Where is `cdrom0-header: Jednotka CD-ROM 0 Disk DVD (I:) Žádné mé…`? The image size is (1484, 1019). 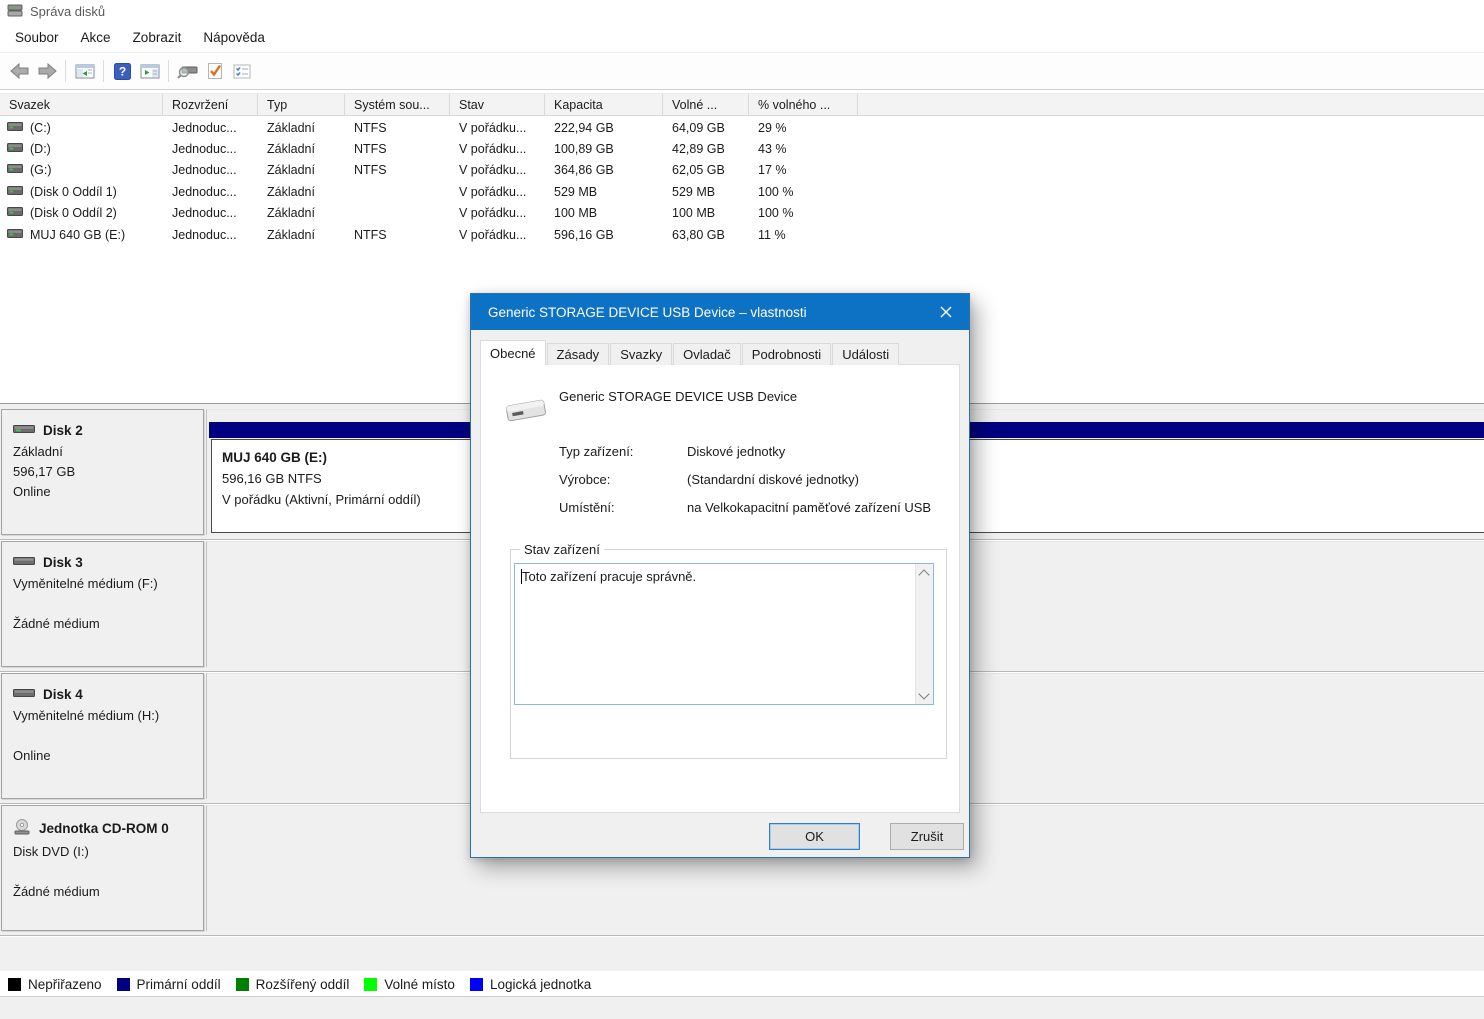
cdrom0-header: Jednotka CD-ROM 0 Disk DVD (I:) Žádné mé… is located at coordinates (102, 868).